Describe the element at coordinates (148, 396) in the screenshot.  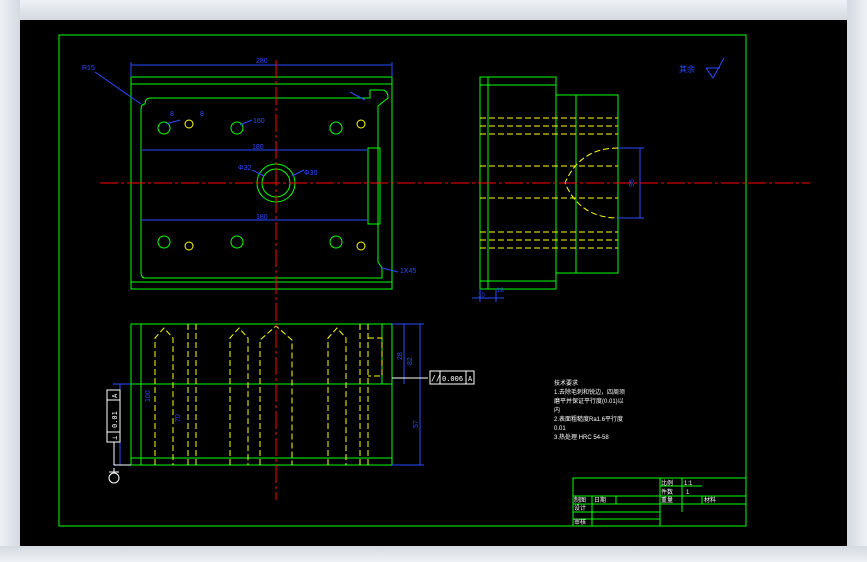
I see `dim-front-left-height: 100` at that location.